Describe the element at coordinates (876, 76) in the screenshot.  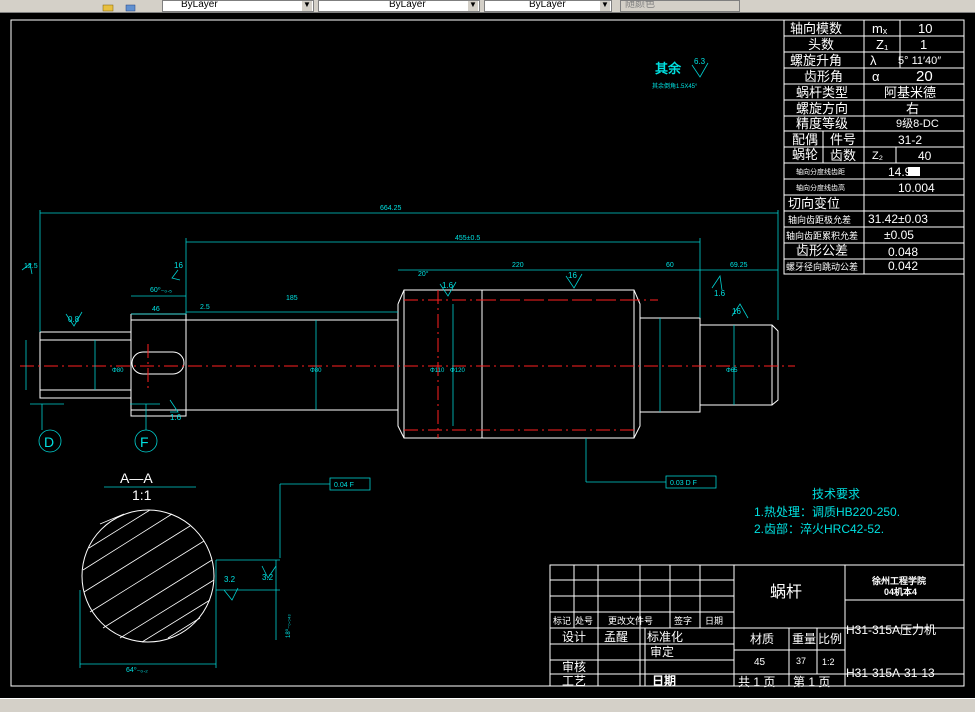
I see `param-sym-pressure-angle: α` at that location.